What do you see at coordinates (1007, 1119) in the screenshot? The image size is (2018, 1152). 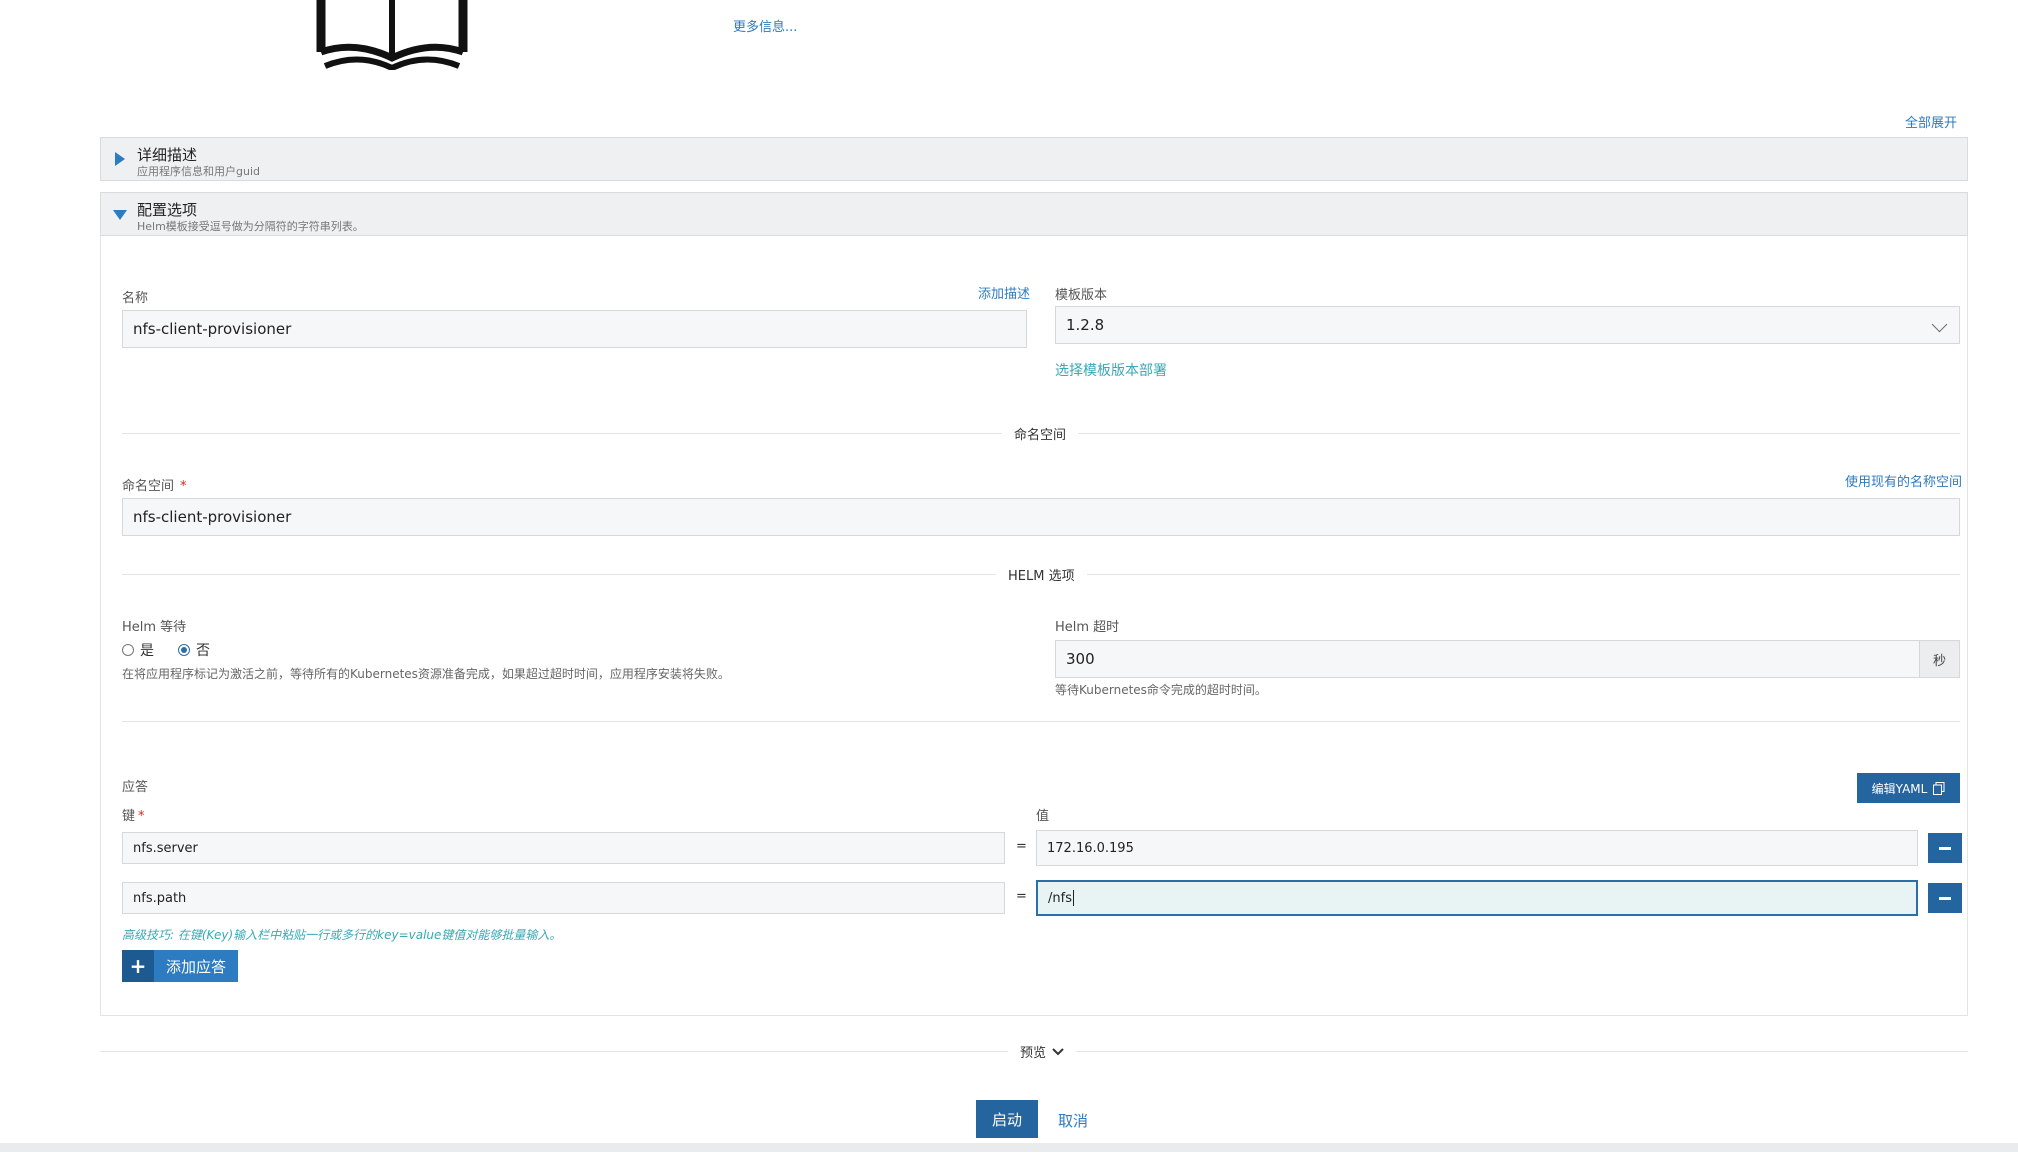 I see `launch-button: 启动` at bounding box center [1007, 1119].